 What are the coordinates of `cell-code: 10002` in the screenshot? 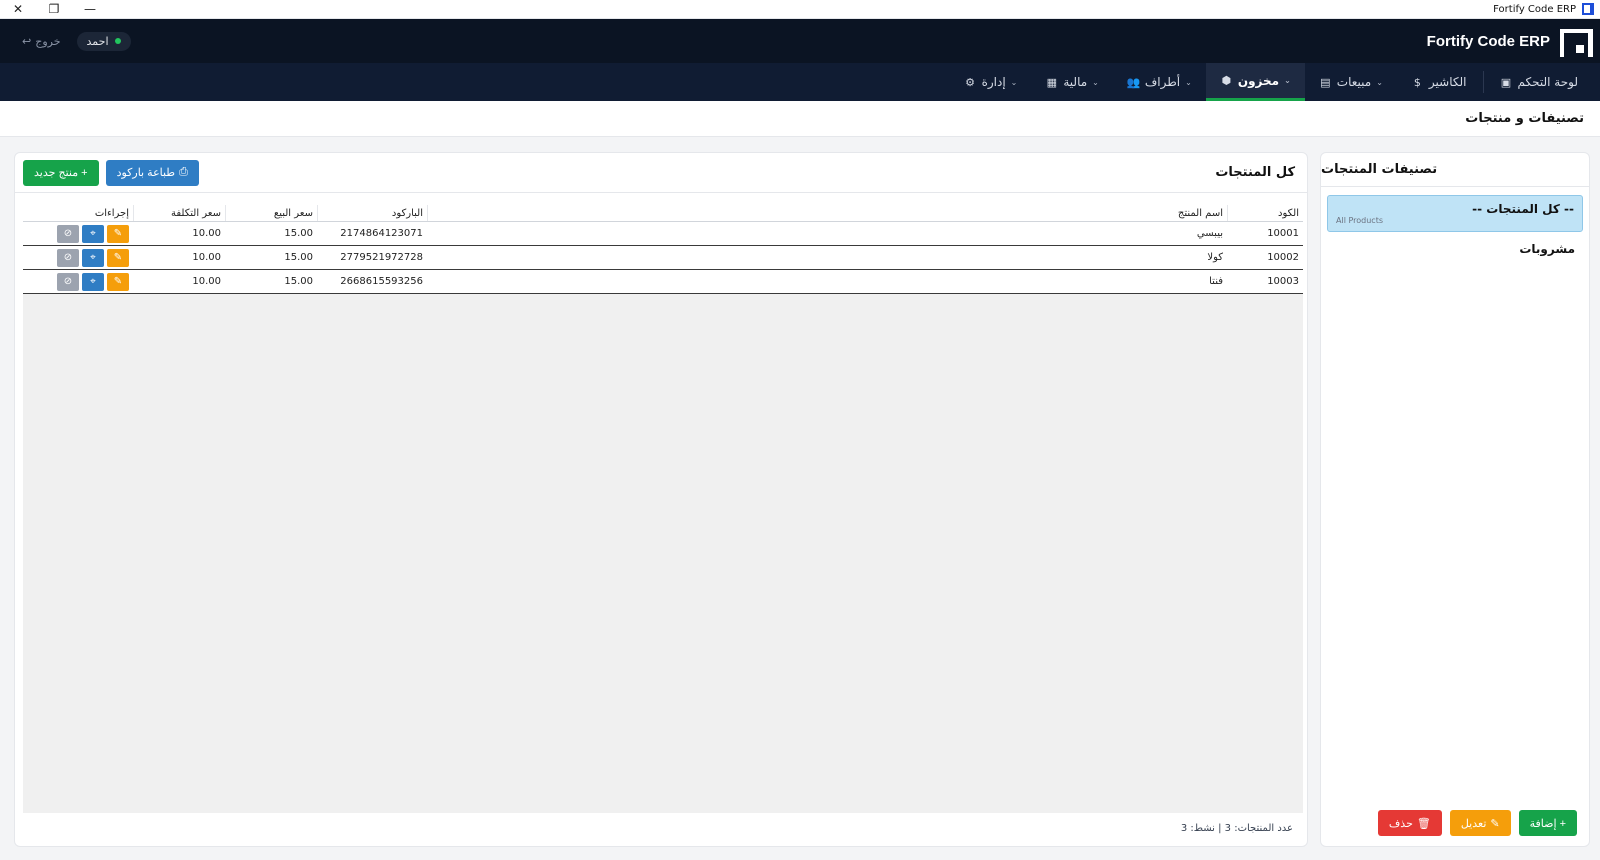 It's located at (1283, 257).